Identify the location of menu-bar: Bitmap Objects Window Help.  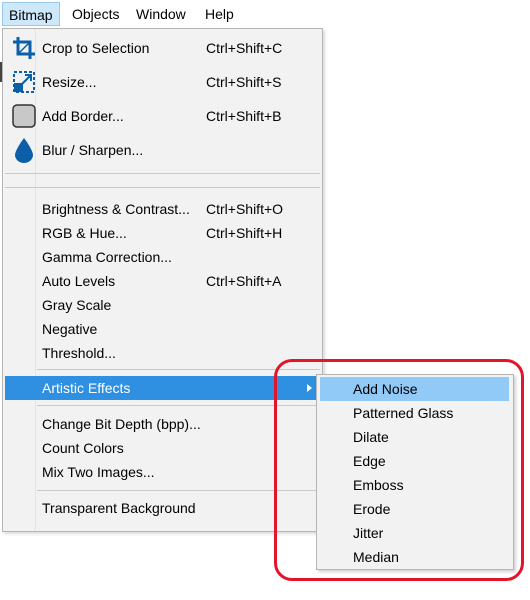
(265, 14).